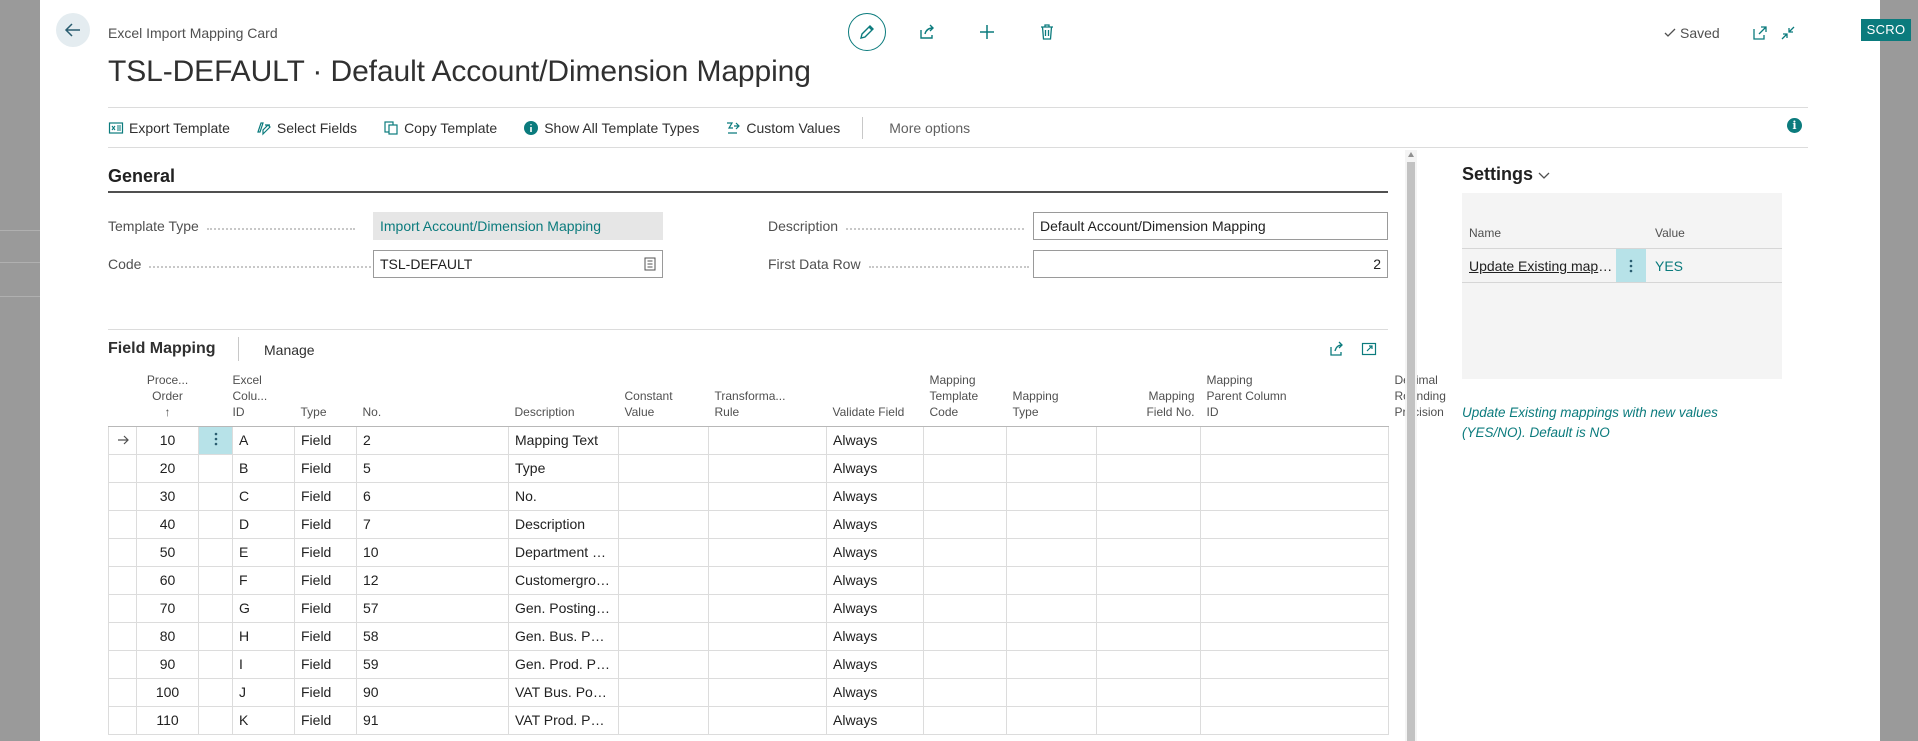 The width and height of the screenshot is (1918, 741). Describe the element at coordinates (1411, 154) in the screenshot. I see `scroll-up-arrow` at that location.